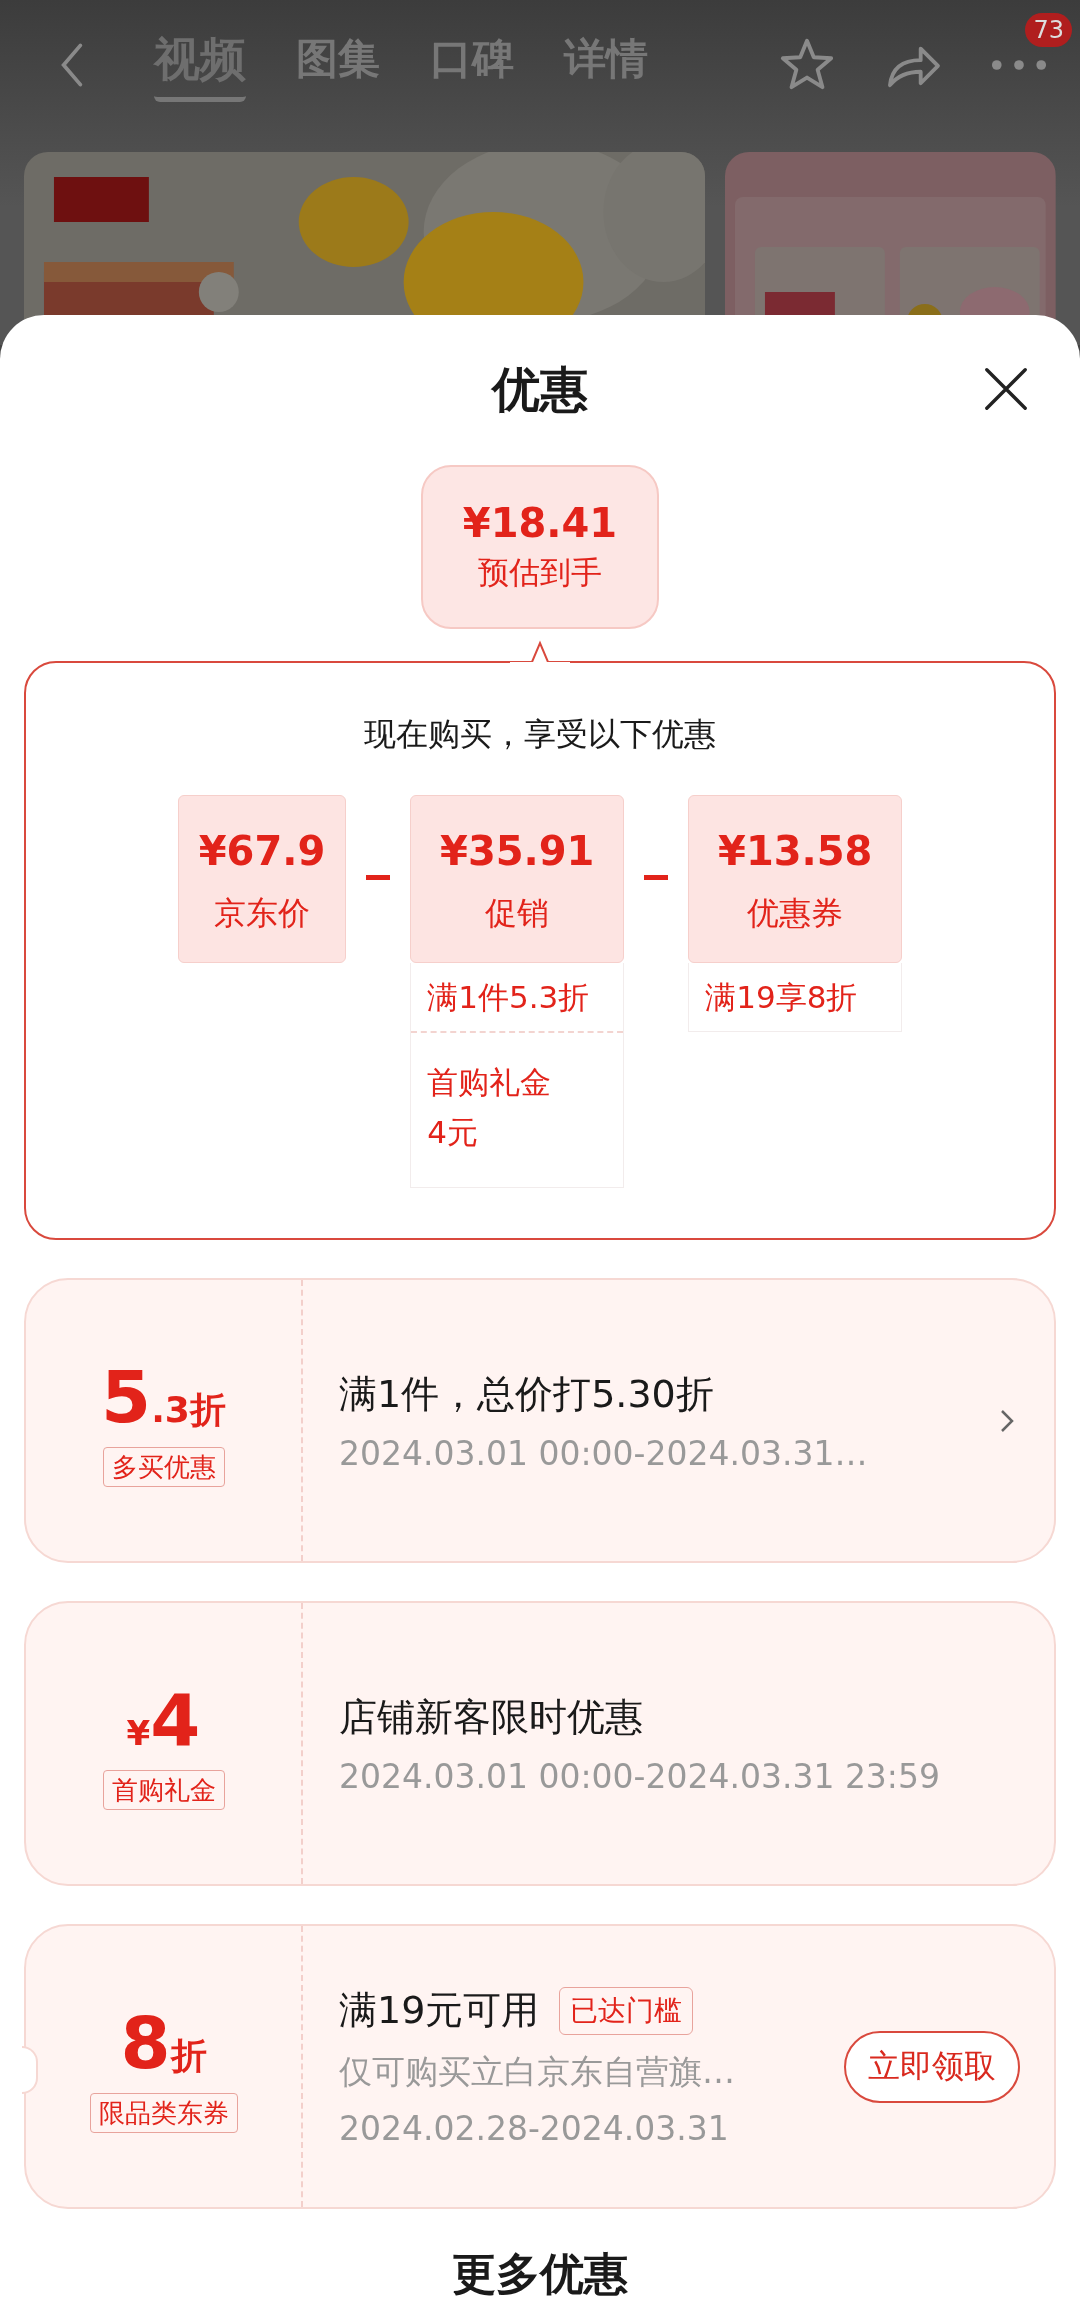 Image resolution: width=1080 pixels, height=2315 pixels. I want to click on offer-detail: 2024.02.28-2024.03.31, so click(534, 2128).